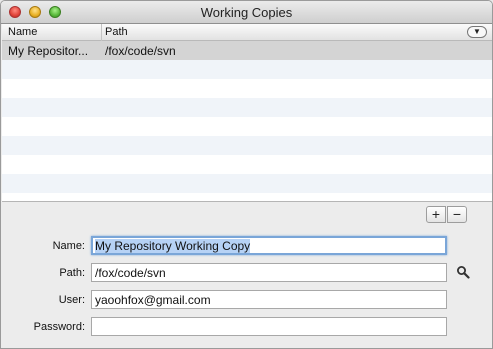  What do you see at coordinates (116, 32) in the screenshot?
I see `column-header-path: Path` at bounding box center [116, 32].